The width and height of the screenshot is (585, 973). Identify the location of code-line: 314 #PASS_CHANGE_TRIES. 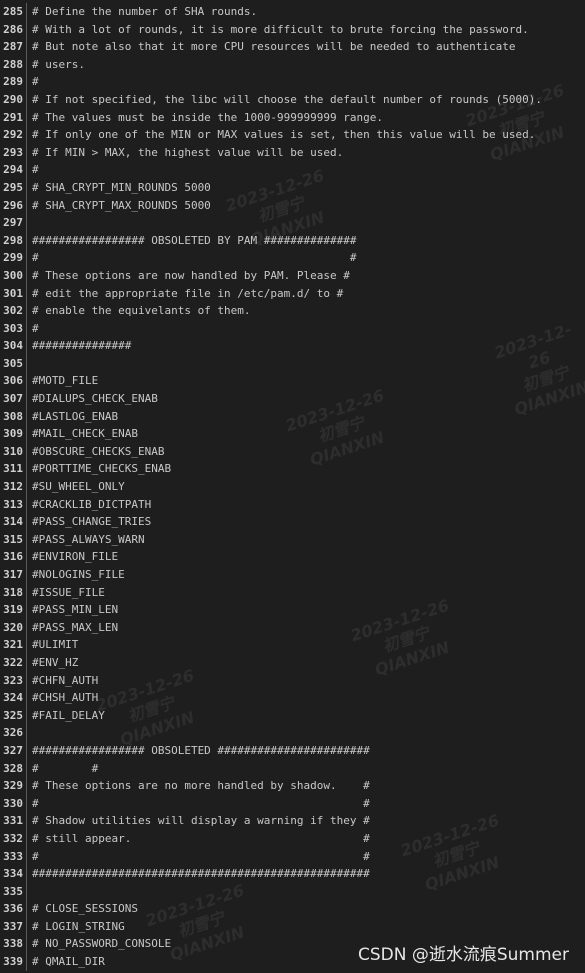
(292, 522).